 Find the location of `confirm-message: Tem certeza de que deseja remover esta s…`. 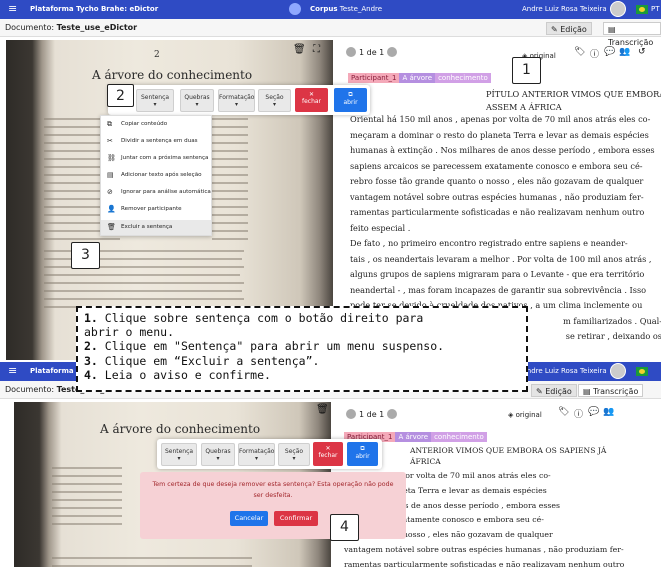

confirm-message: Tem certeza de que deseja remover esta s… is located at coordinates (273, 490).